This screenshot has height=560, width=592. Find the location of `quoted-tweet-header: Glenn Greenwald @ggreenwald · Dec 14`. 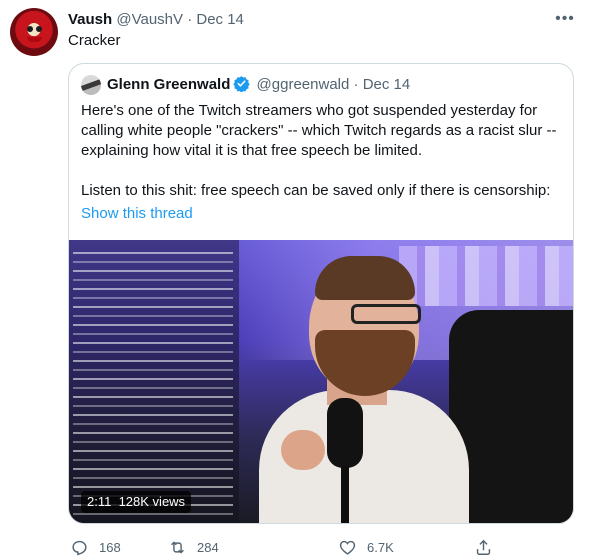

quoted-tweet-header: Glenn Greenwald @ggreenwald · Dec 14 is located at coordinates (258, 85).